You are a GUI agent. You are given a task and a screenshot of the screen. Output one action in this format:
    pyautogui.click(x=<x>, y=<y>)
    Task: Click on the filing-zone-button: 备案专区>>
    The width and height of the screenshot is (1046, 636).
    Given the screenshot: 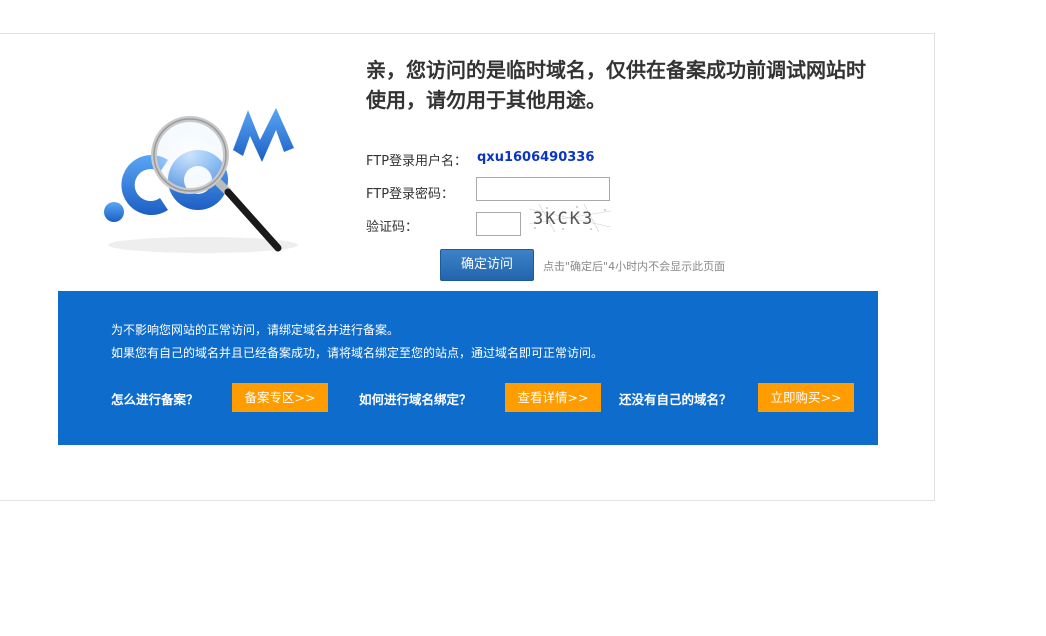 What is the action you would take?
    pyautogui.click(x=280, y=397)
    